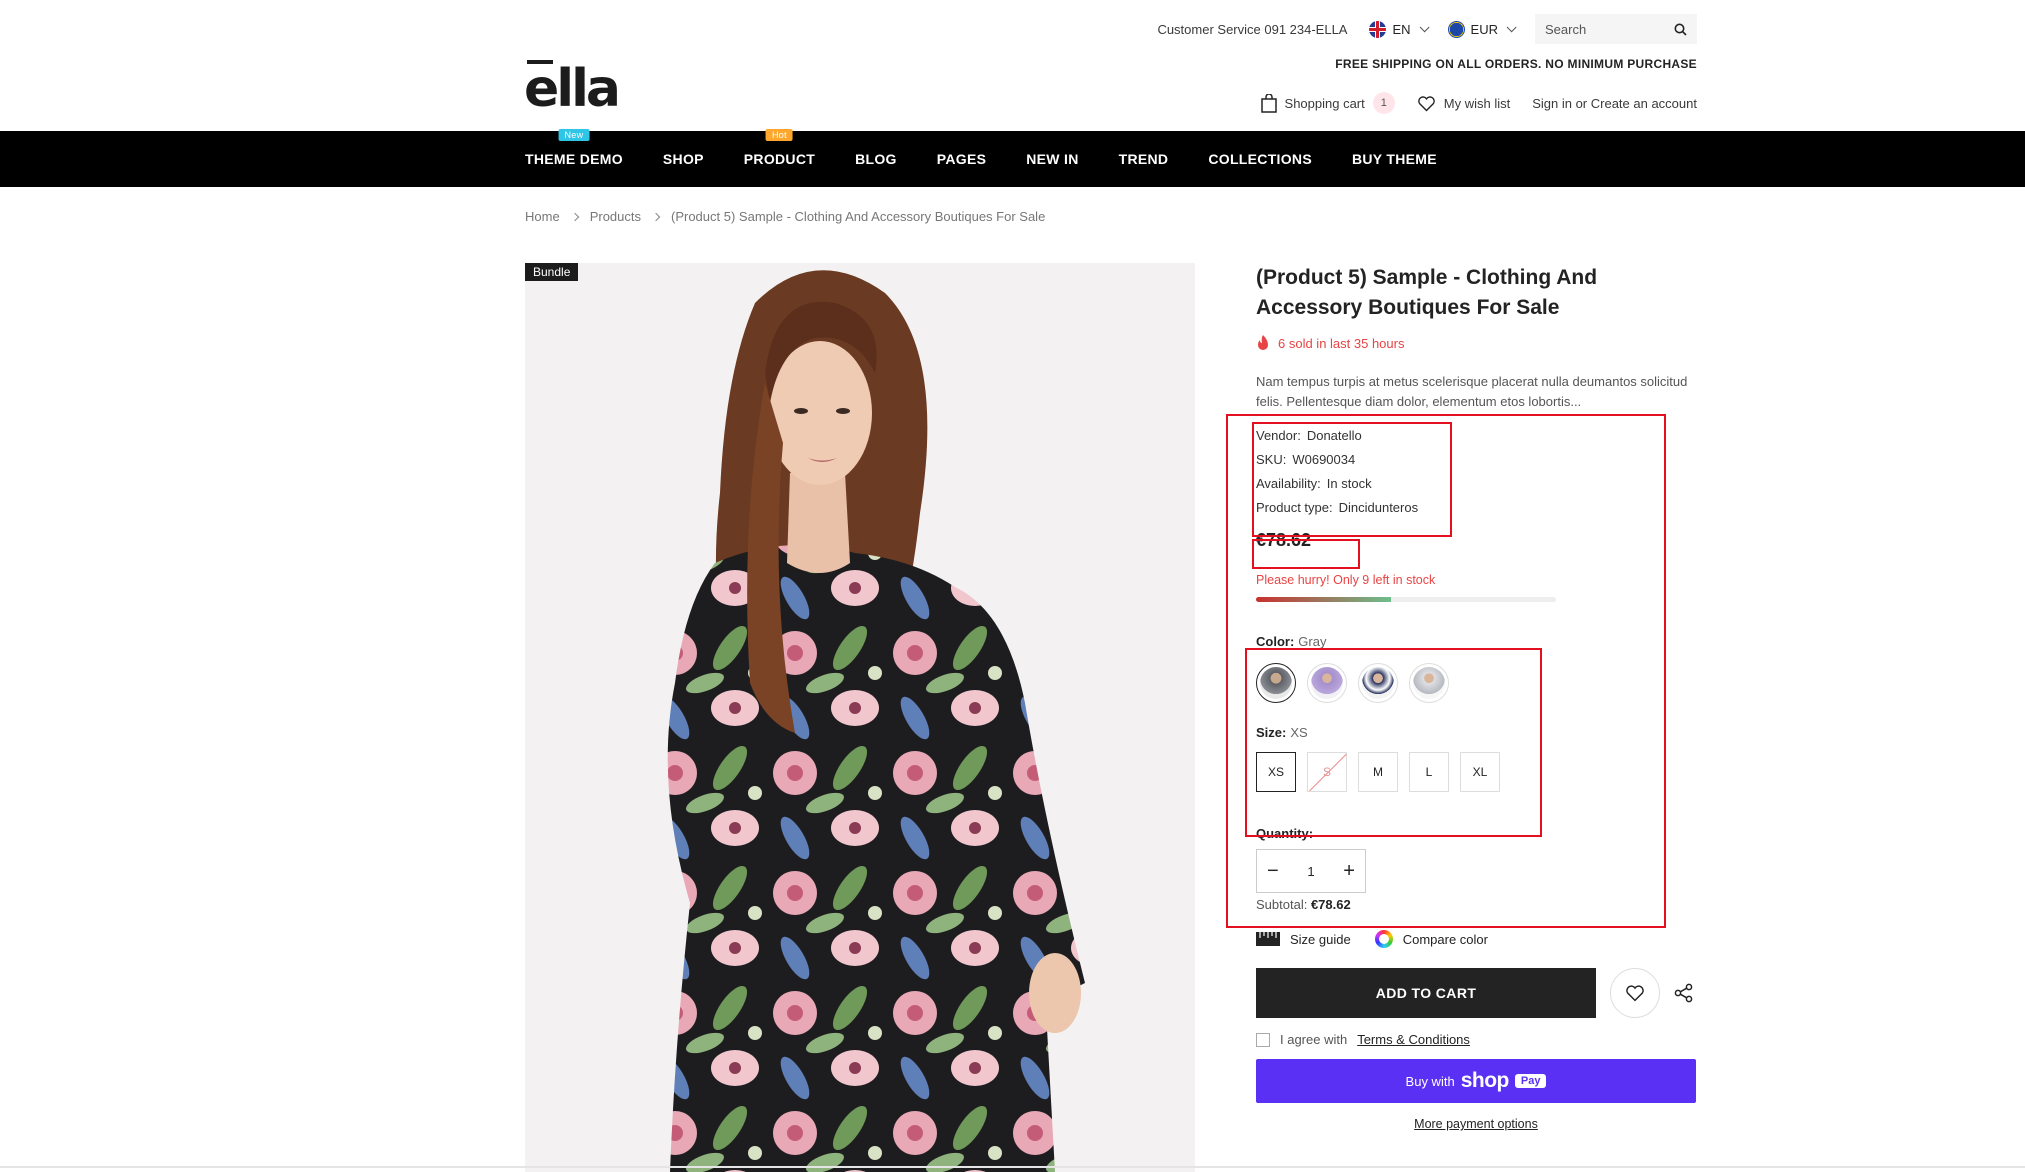 This screenshot has width=2025, height=1172. What do you see at coordinates (1314, 1039) in the screenshot?
I see `agree-text: I agree with` at bounding box center [1314, 1039].